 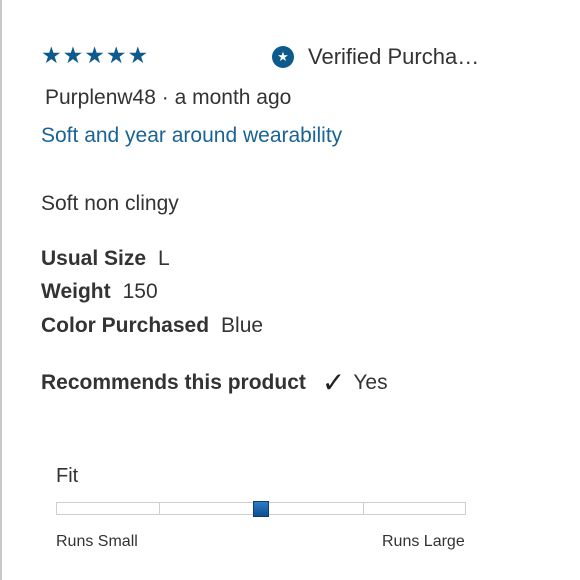 What do you see at coordinates (100, 97) in the screenshot?
I see `reviewer-name: Purplenw48` at bounding box center [100, 97].